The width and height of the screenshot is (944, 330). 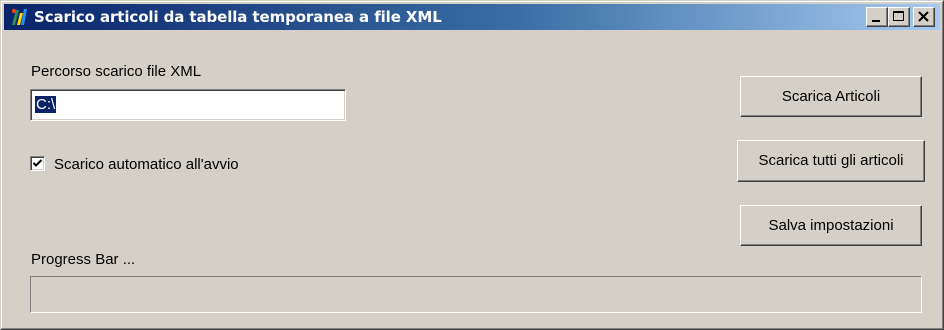 I want to click on auto-download-label: Scarico automatico all'avvio, so click(x=146, y=164).